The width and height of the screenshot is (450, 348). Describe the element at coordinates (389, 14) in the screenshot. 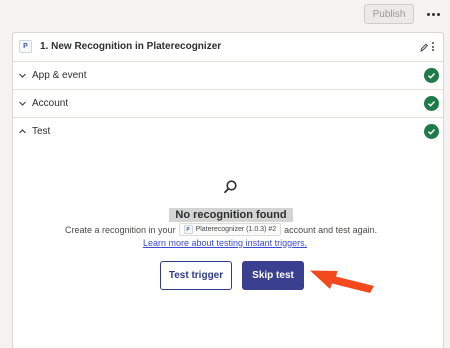

I see `publish-button: Publish` at that location.